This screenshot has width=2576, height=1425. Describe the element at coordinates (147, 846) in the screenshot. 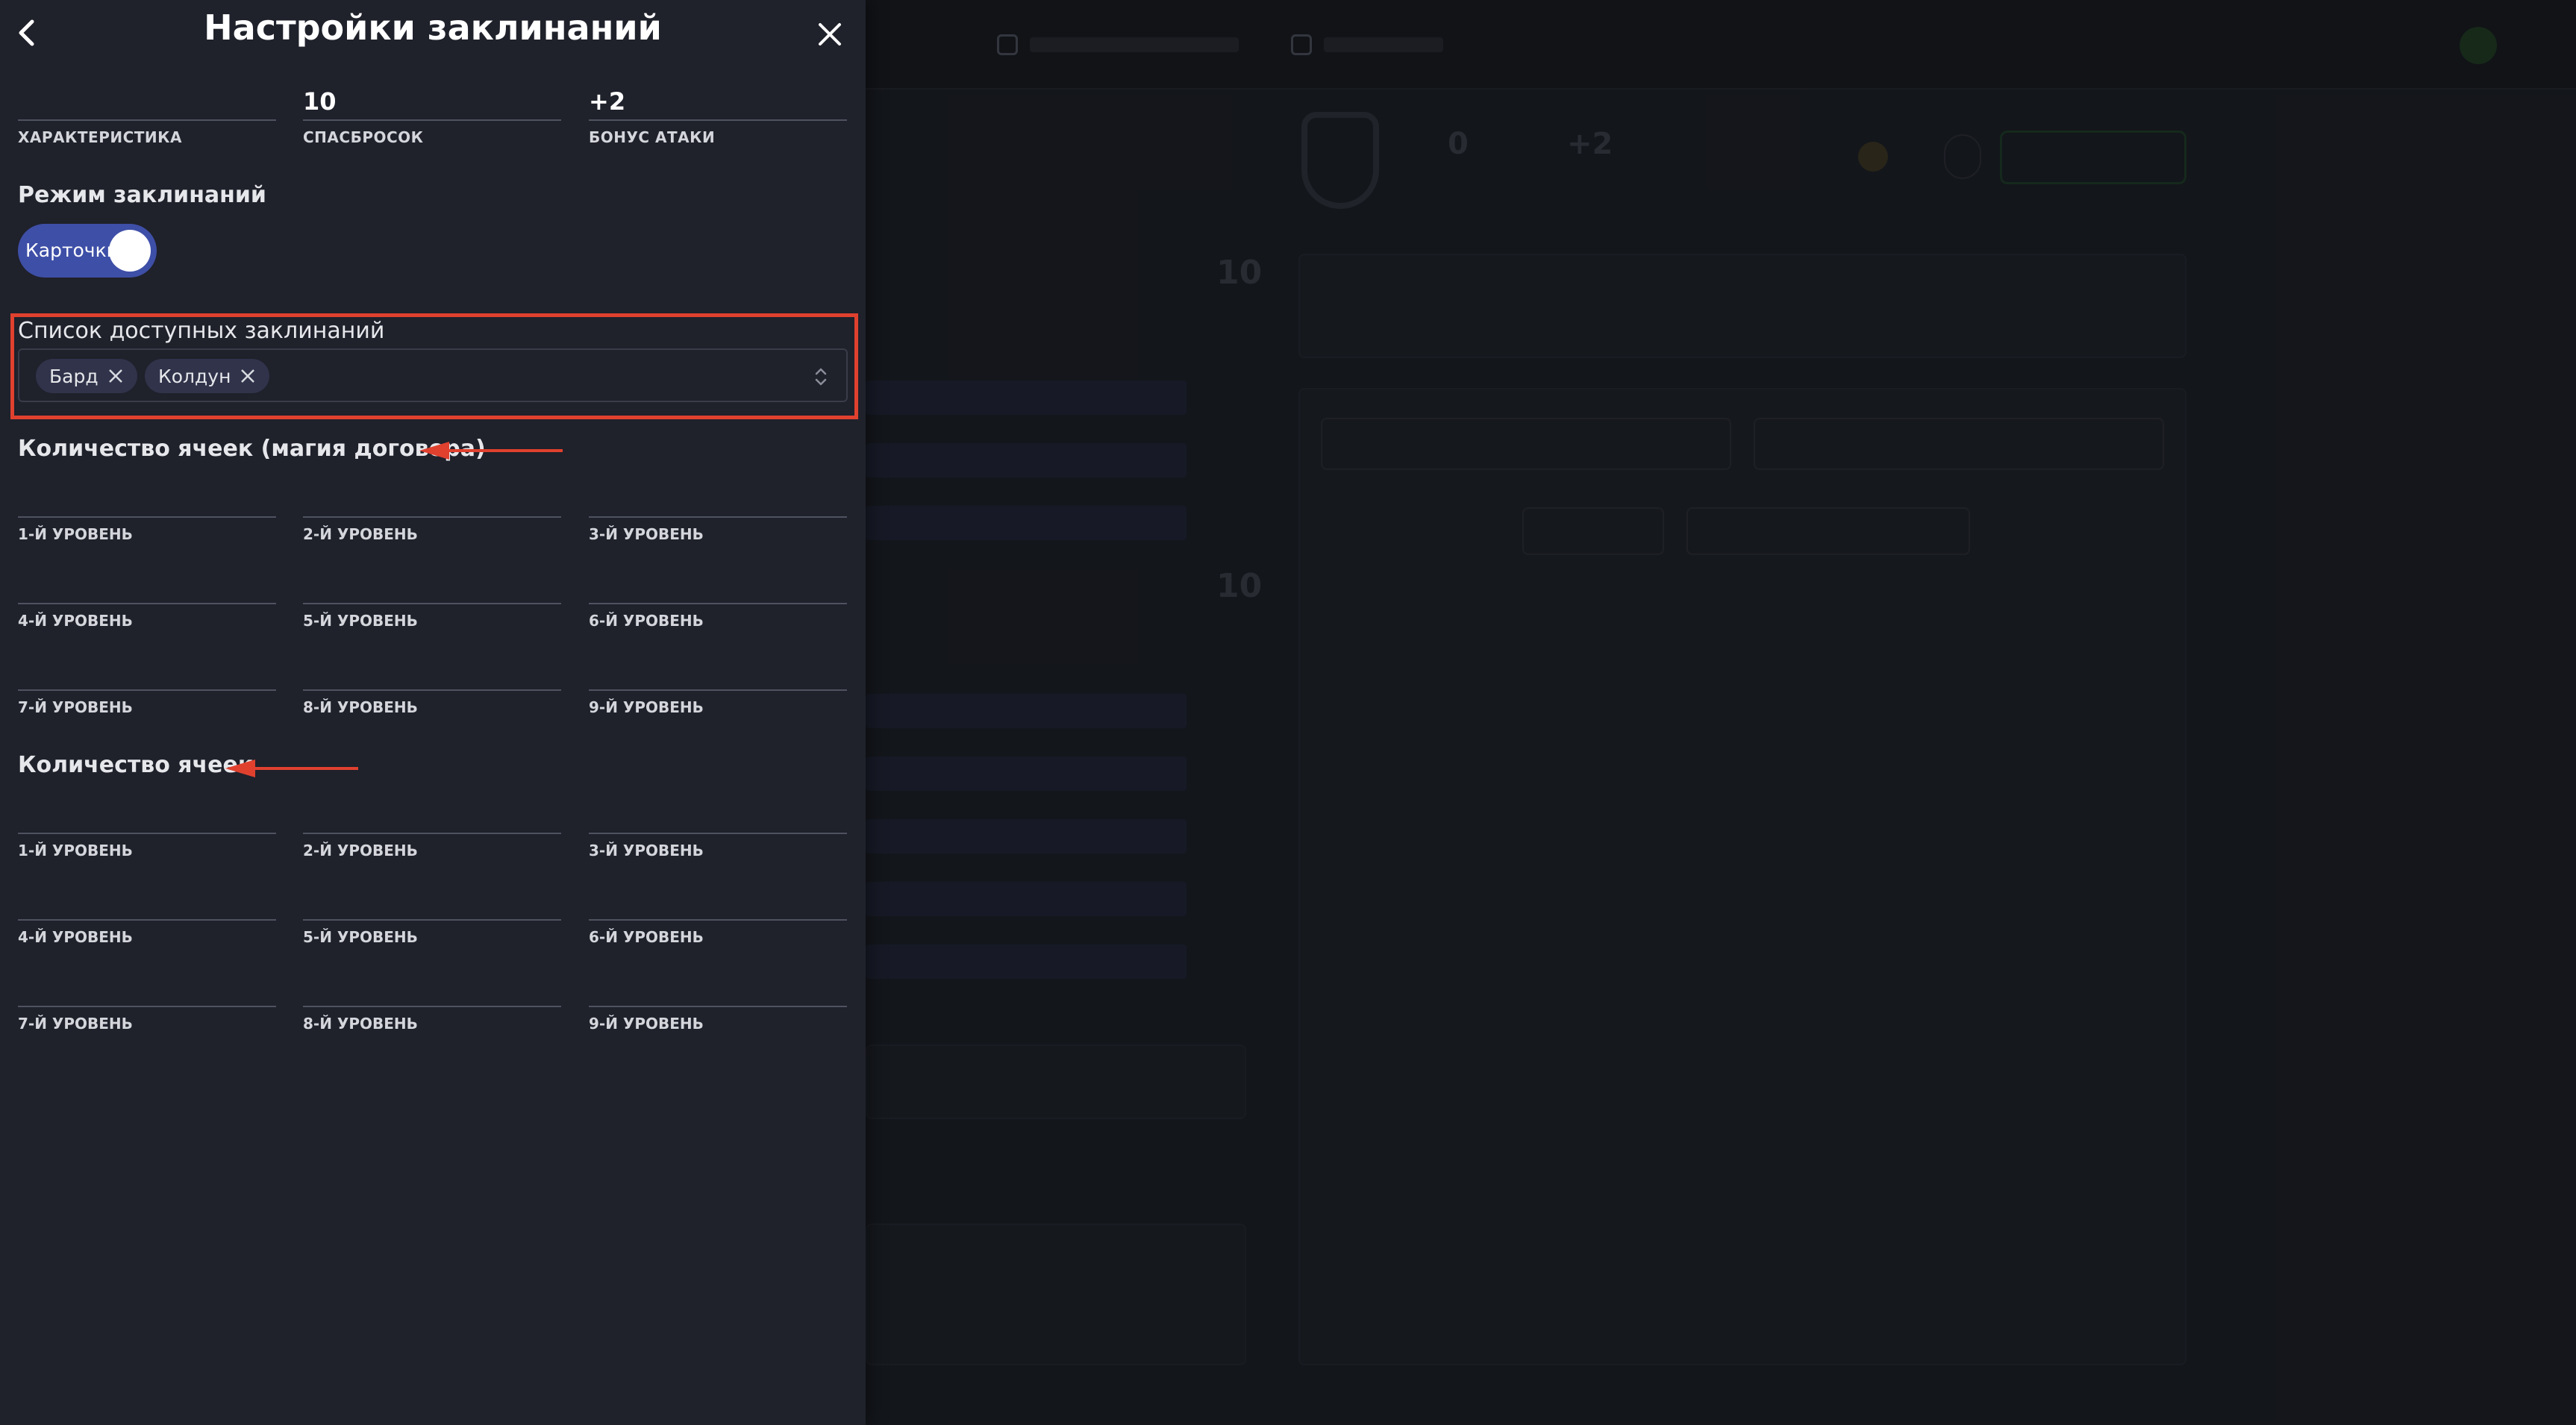

I see `spell-slot-field: 1-Й УРОВЕНЬ` at that location.